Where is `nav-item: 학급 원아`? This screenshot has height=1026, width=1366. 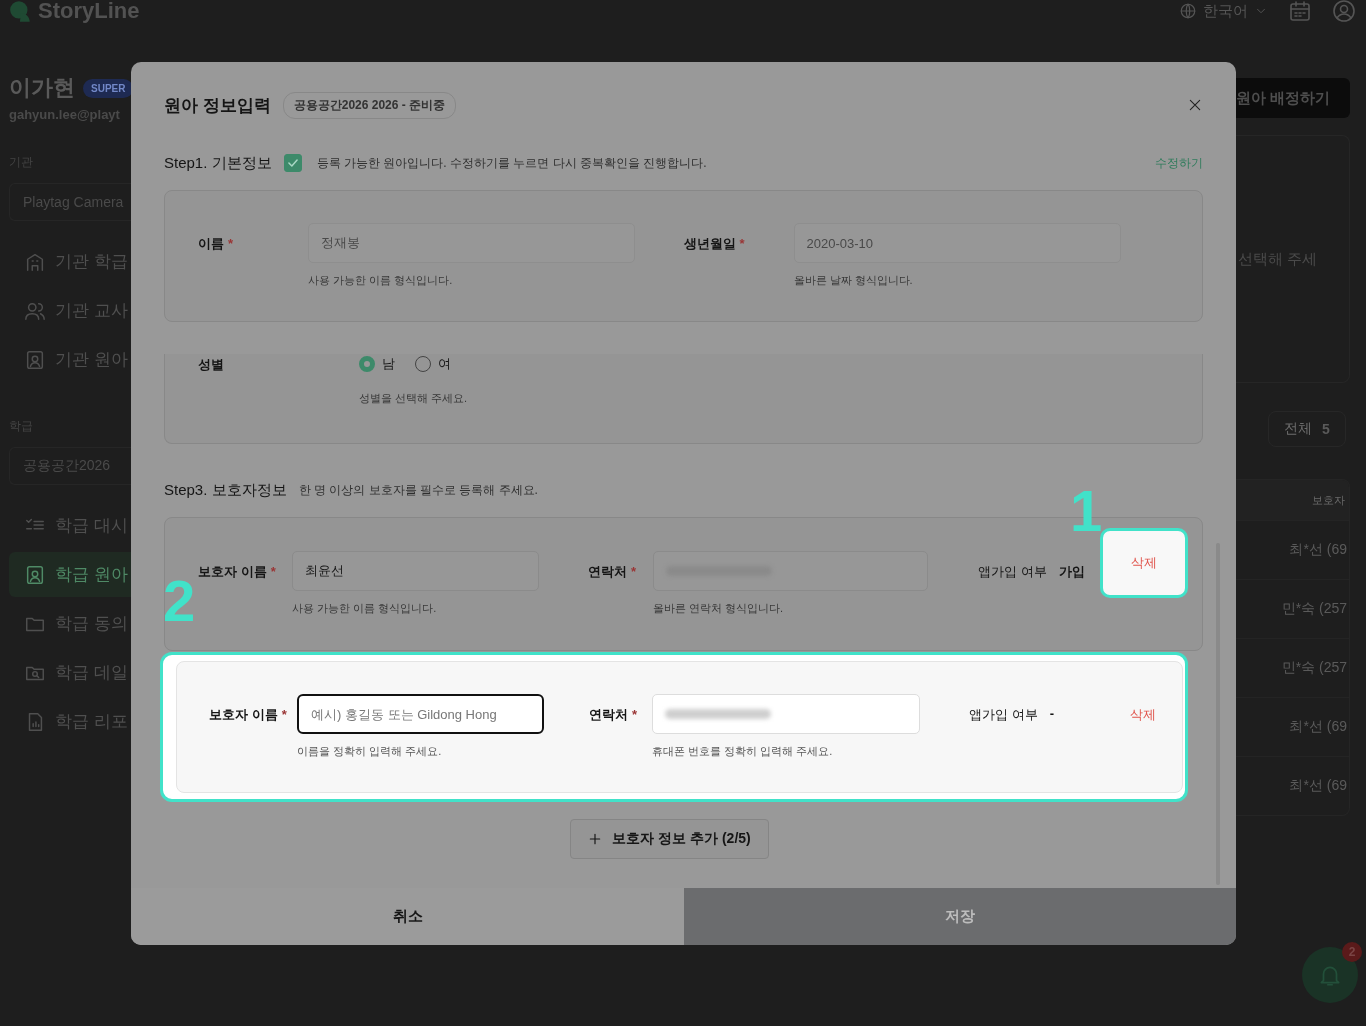 nav-item: 학급 원아 is located at coordinates (70, 574).